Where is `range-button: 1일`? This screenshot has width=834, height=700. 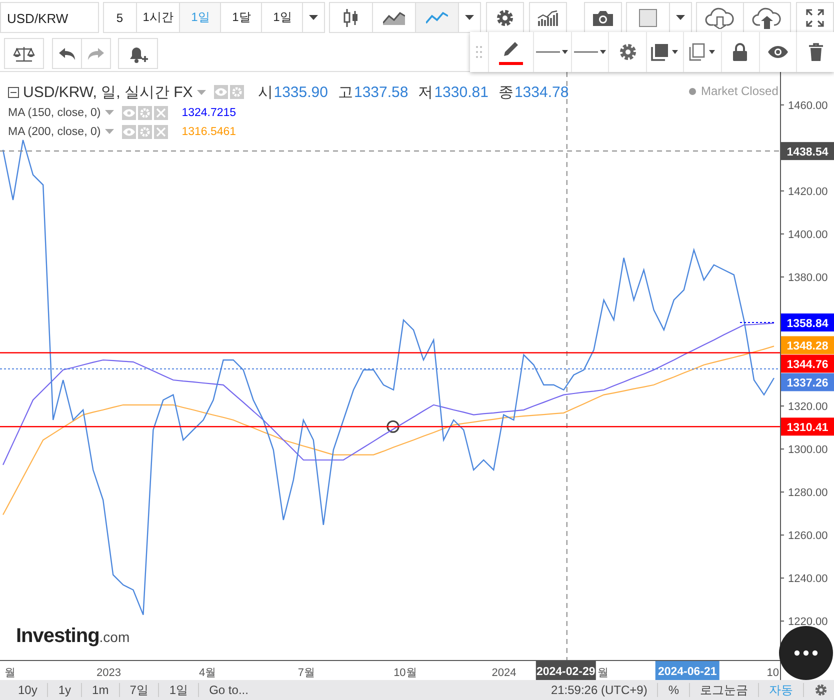
range-button: 1일 is located at coordinates (179, 690).